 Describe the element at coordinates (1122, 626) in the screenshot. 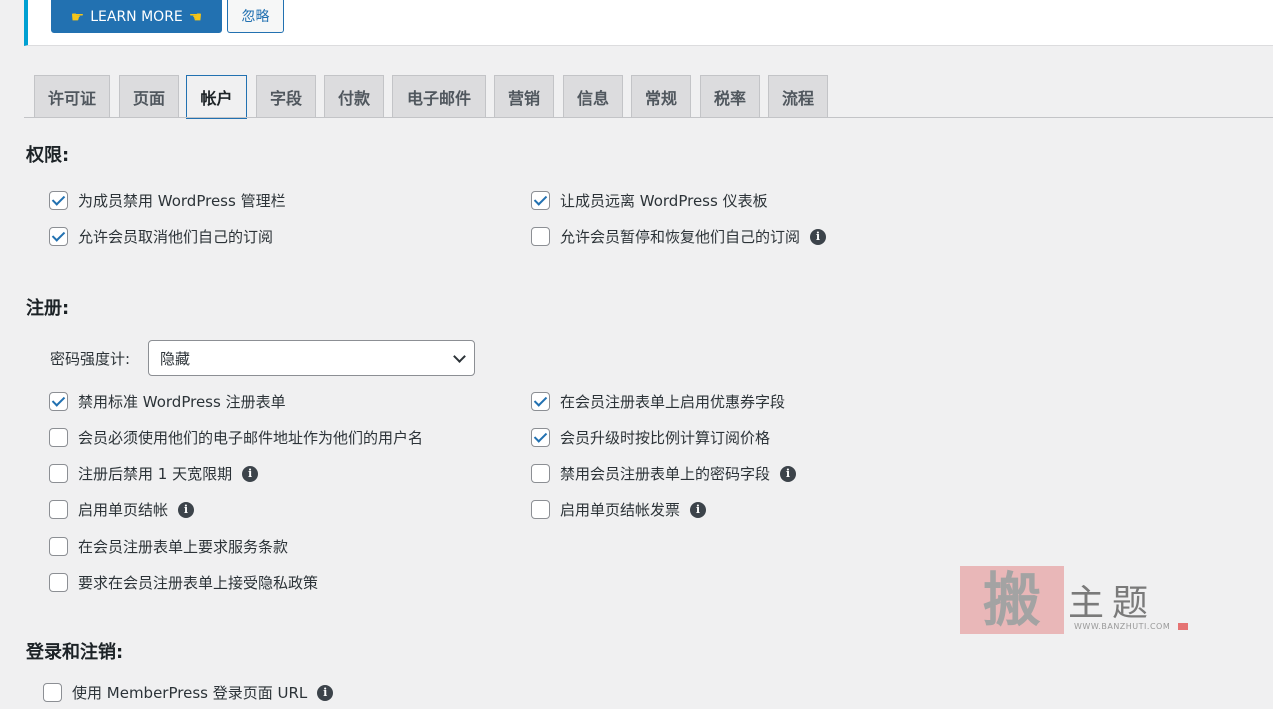

I see `watermark-url: WWW.BANZHUTI.COM` at that location.